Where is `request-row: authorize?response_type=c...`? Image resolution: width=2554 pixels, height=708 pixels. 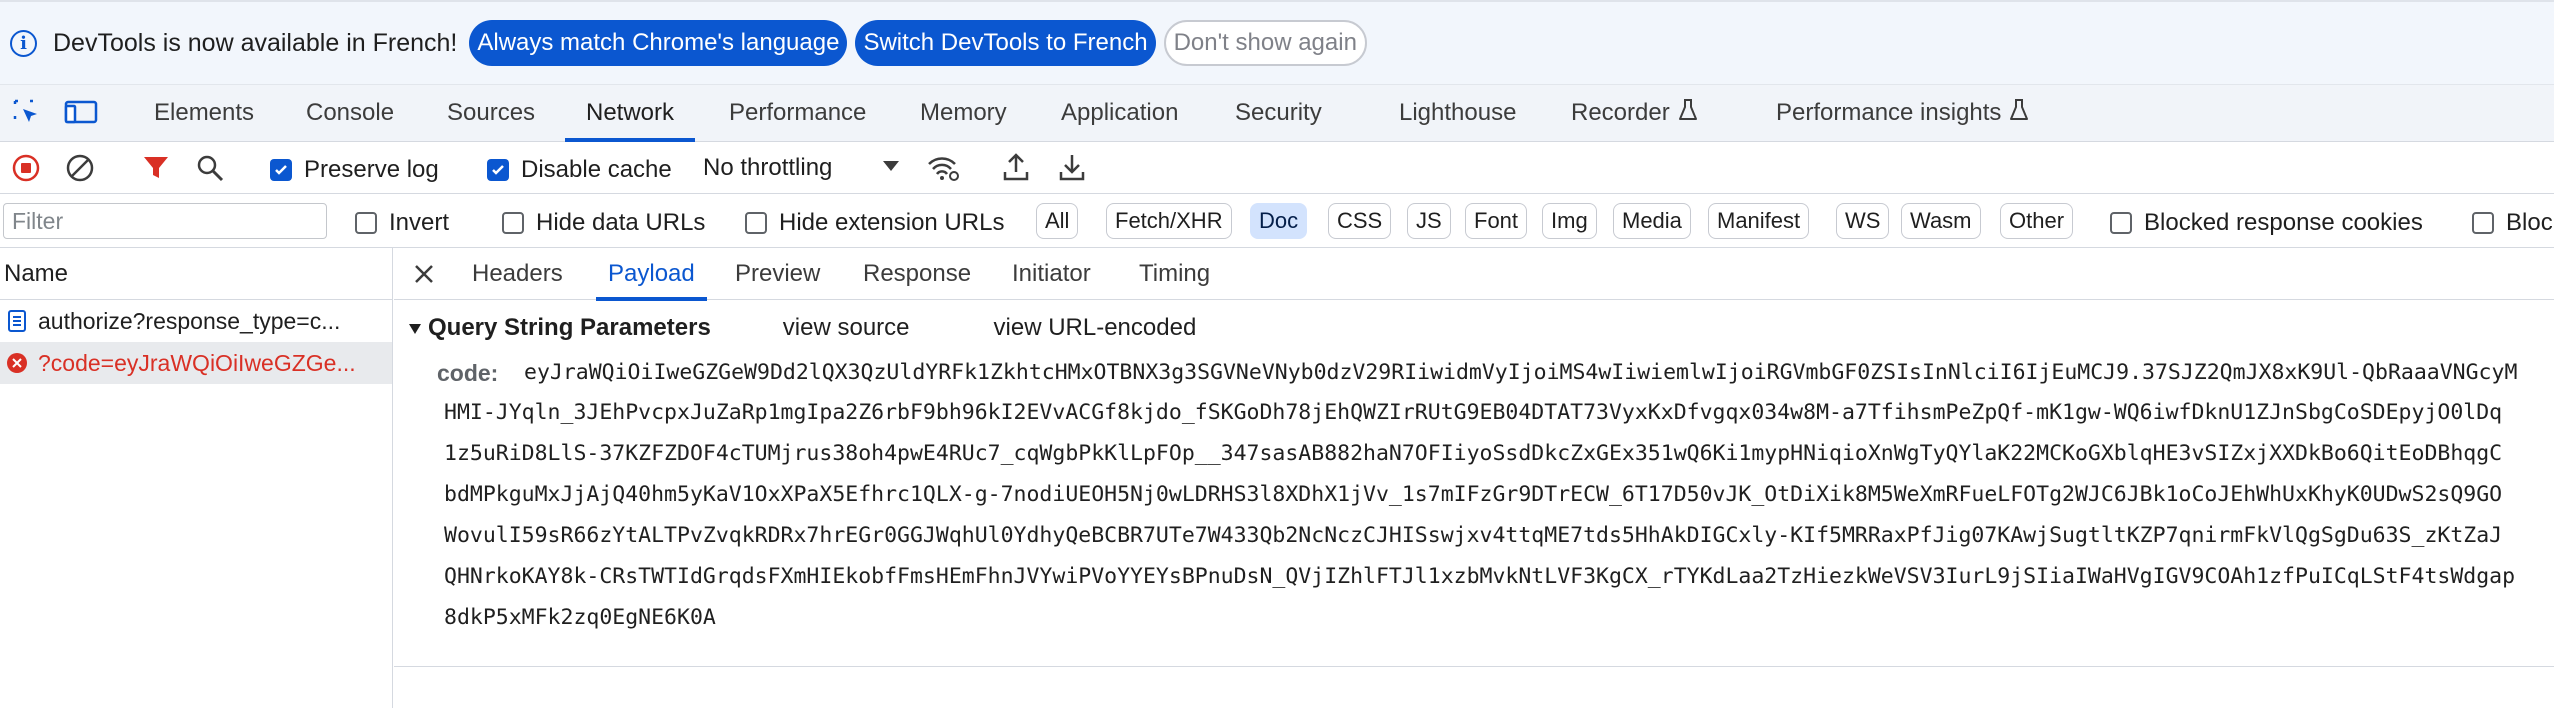 request-row: authorize?response_type=c... is located at coordinates (196, 321).